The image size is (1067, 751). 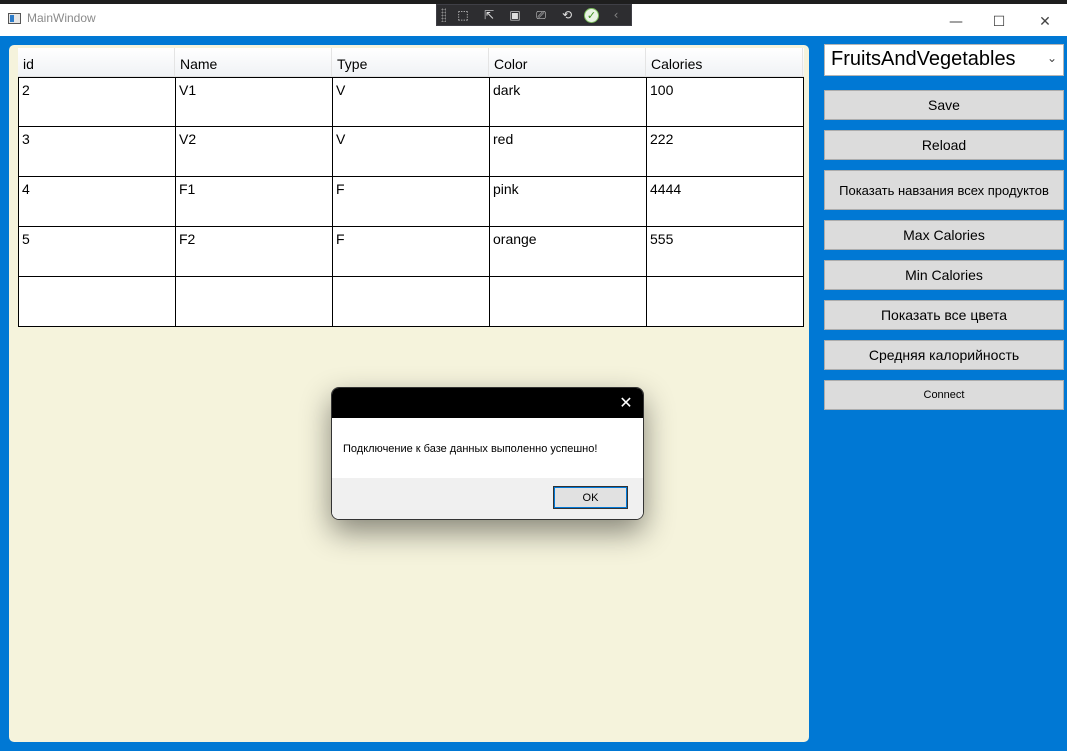 I want to click on table-row, so click(x=411, y=302).